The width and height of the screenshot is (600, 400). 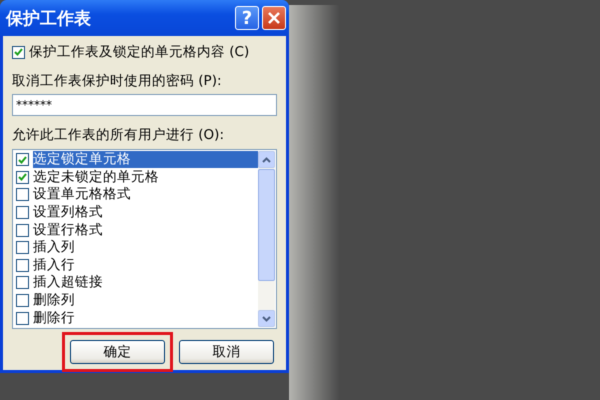 What do you see at coordinates (118, 135) in the screenshot?
I see `permissions-label: 允许此工作表的所有用户进行 (O):` at bounding box center [118, 135].